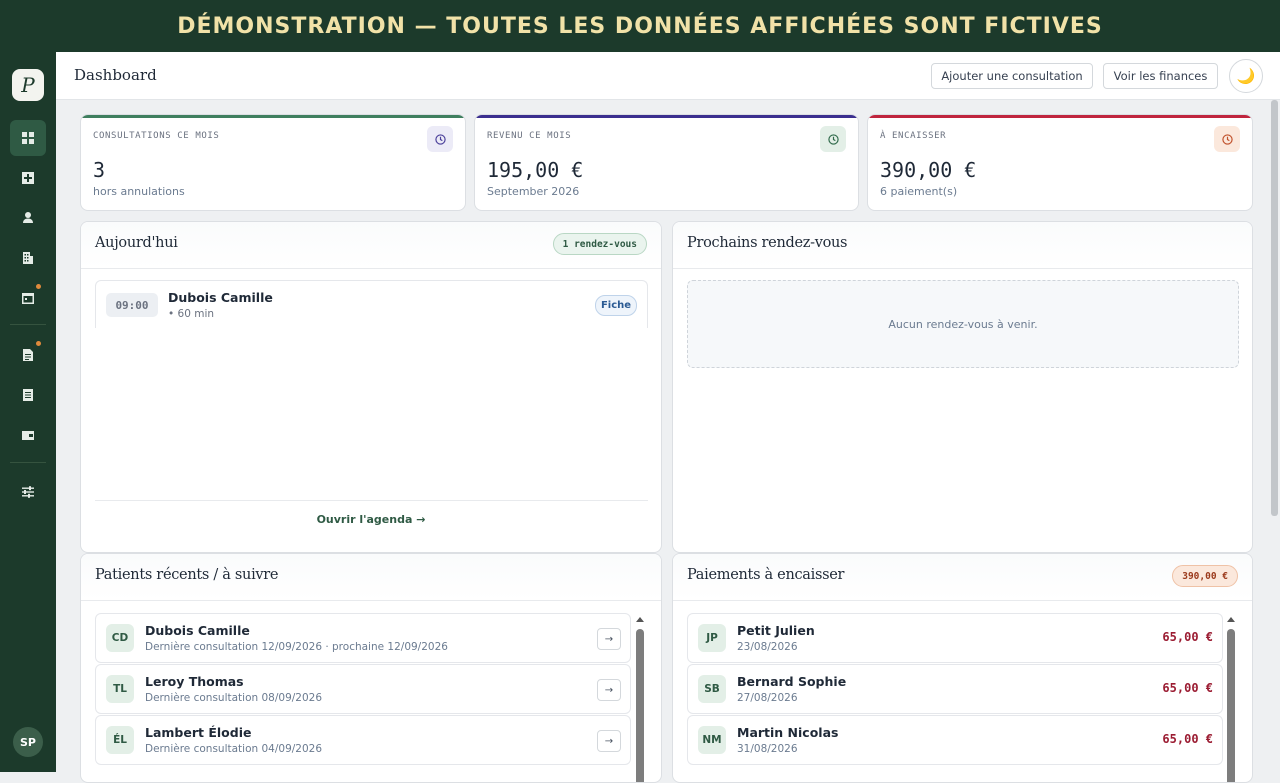 The image size is (1280, 783). Describe the element at coordinates (913, 136) in the screenshot. I see `stat-label: À ENCAISSER` at that location.